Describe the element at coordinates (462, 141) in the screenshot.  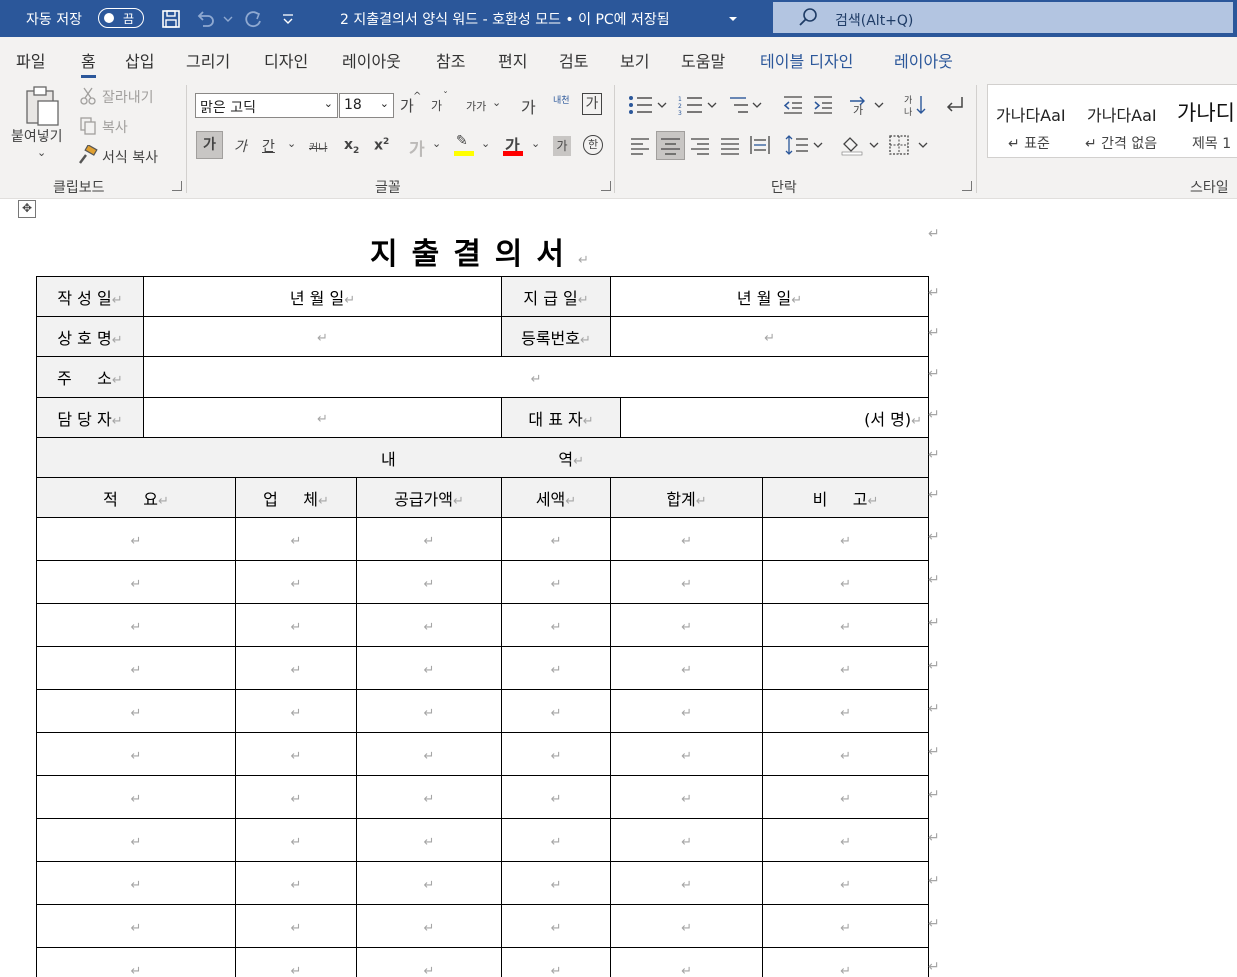
I see `highlighter-icon: ✎` at that location.